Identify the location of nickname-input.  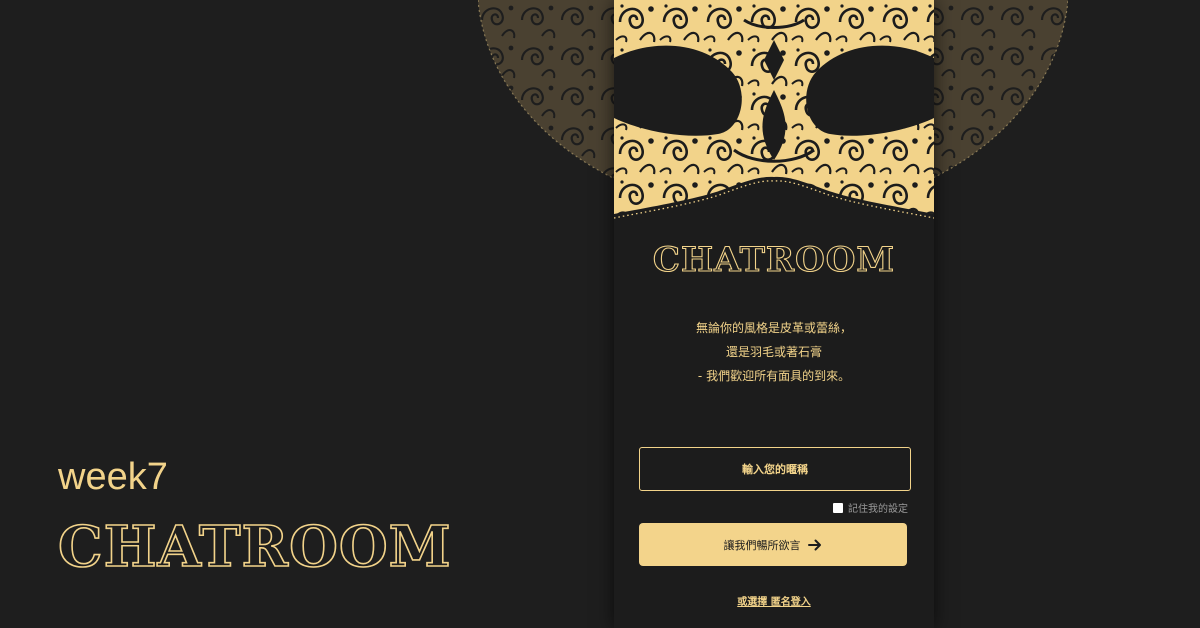
(775, 469).